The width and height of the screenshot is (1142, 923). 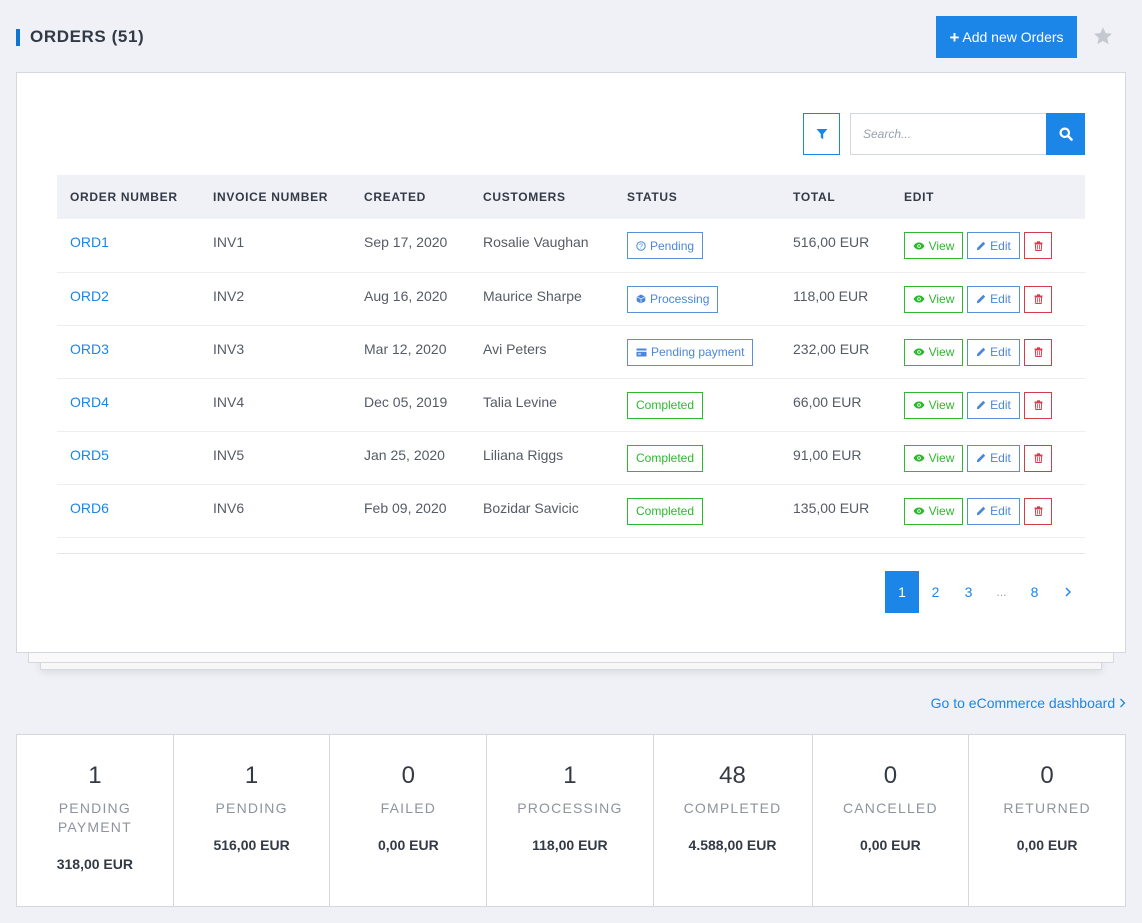 I want to click on stat-cancelled: 0 CANCELLED 0,00 EUR, so click(x=891, y=820).